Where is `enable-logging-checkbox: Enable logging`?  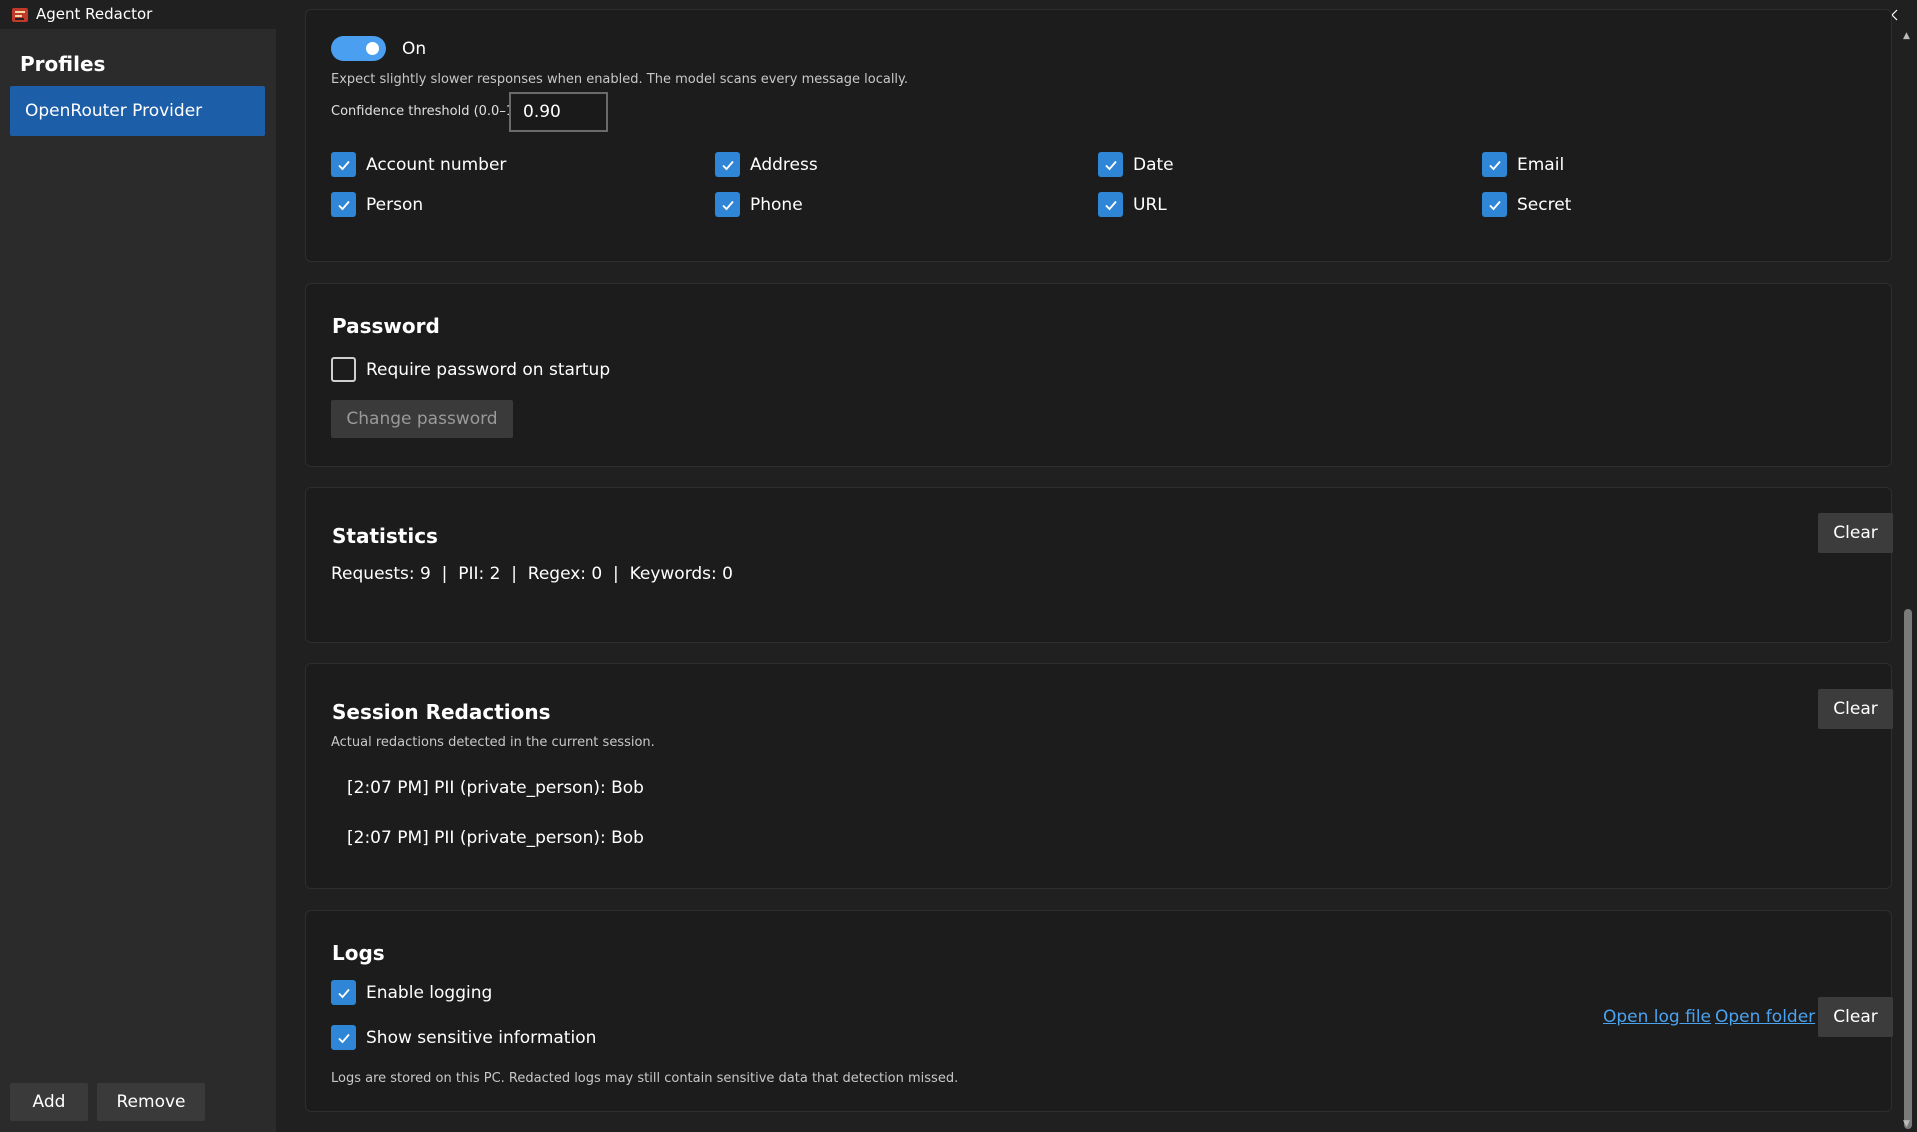
enable-logging-checkbox: Enable logging is located at coordinates (411, 992).